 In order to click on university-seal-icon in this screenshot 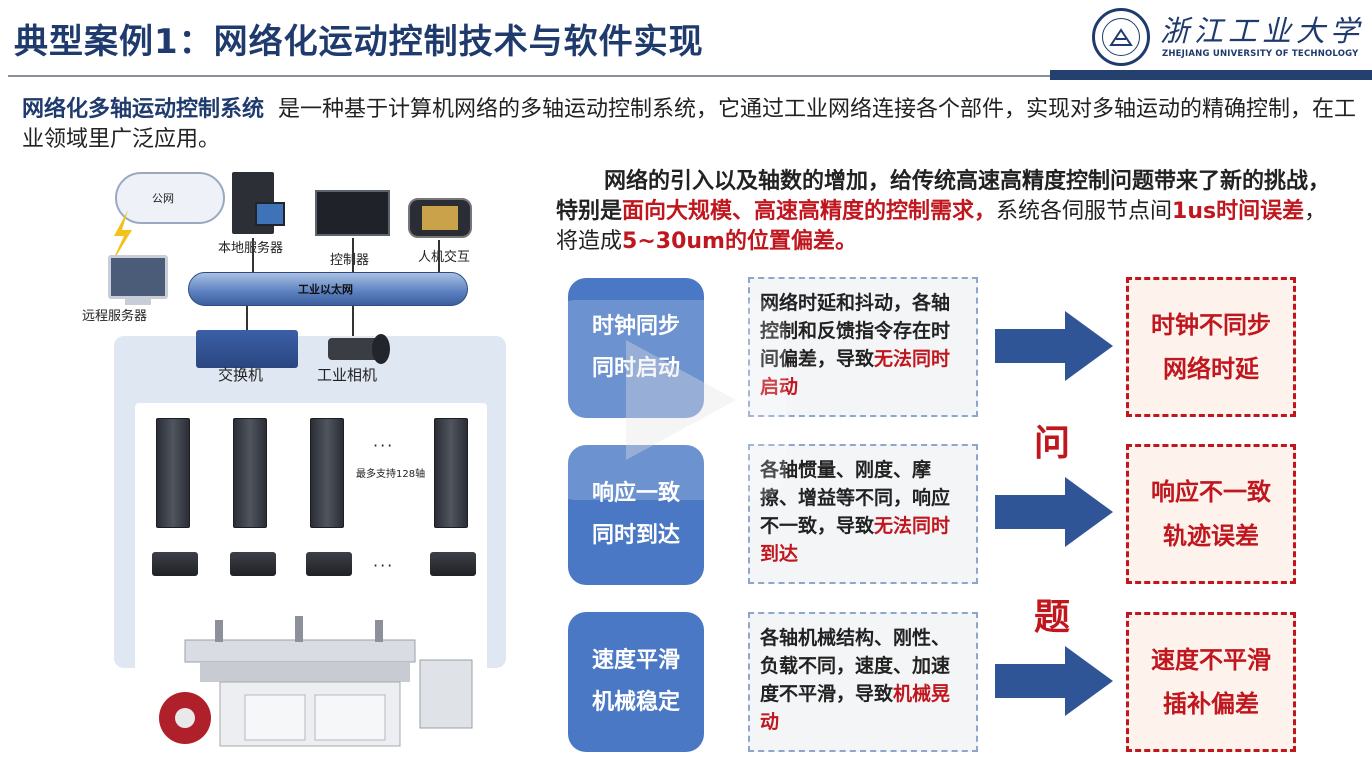, I will do `click(1121, 37)`.